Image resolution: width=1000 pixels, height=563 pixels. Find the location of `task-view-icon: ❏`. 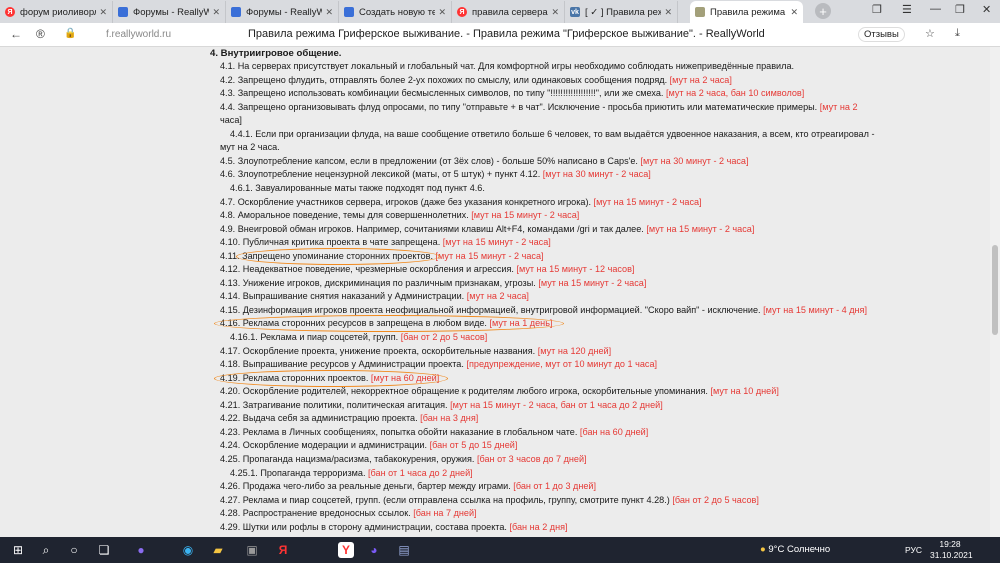

task-view-icon: ❏ is located at coordinates (104, 550).